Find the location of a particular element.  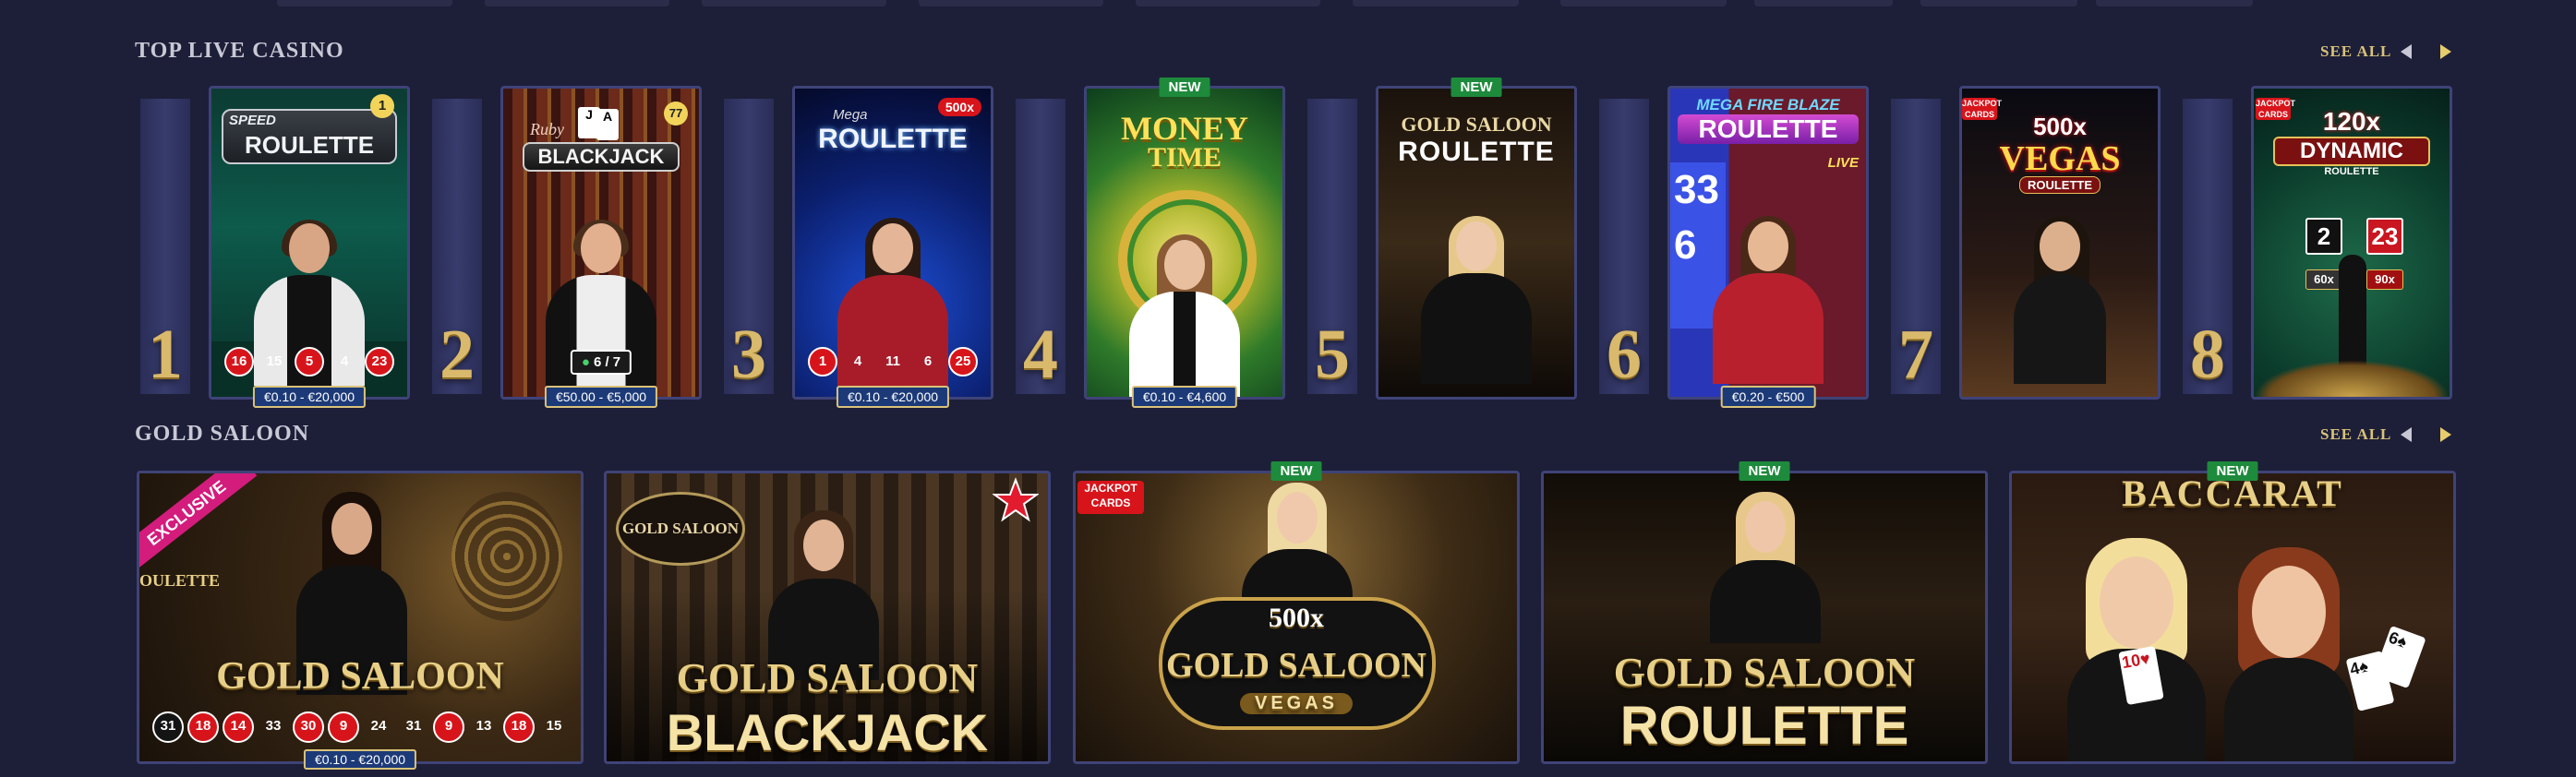

game-logo: VEGAS is located at coordinates (2060, 158).